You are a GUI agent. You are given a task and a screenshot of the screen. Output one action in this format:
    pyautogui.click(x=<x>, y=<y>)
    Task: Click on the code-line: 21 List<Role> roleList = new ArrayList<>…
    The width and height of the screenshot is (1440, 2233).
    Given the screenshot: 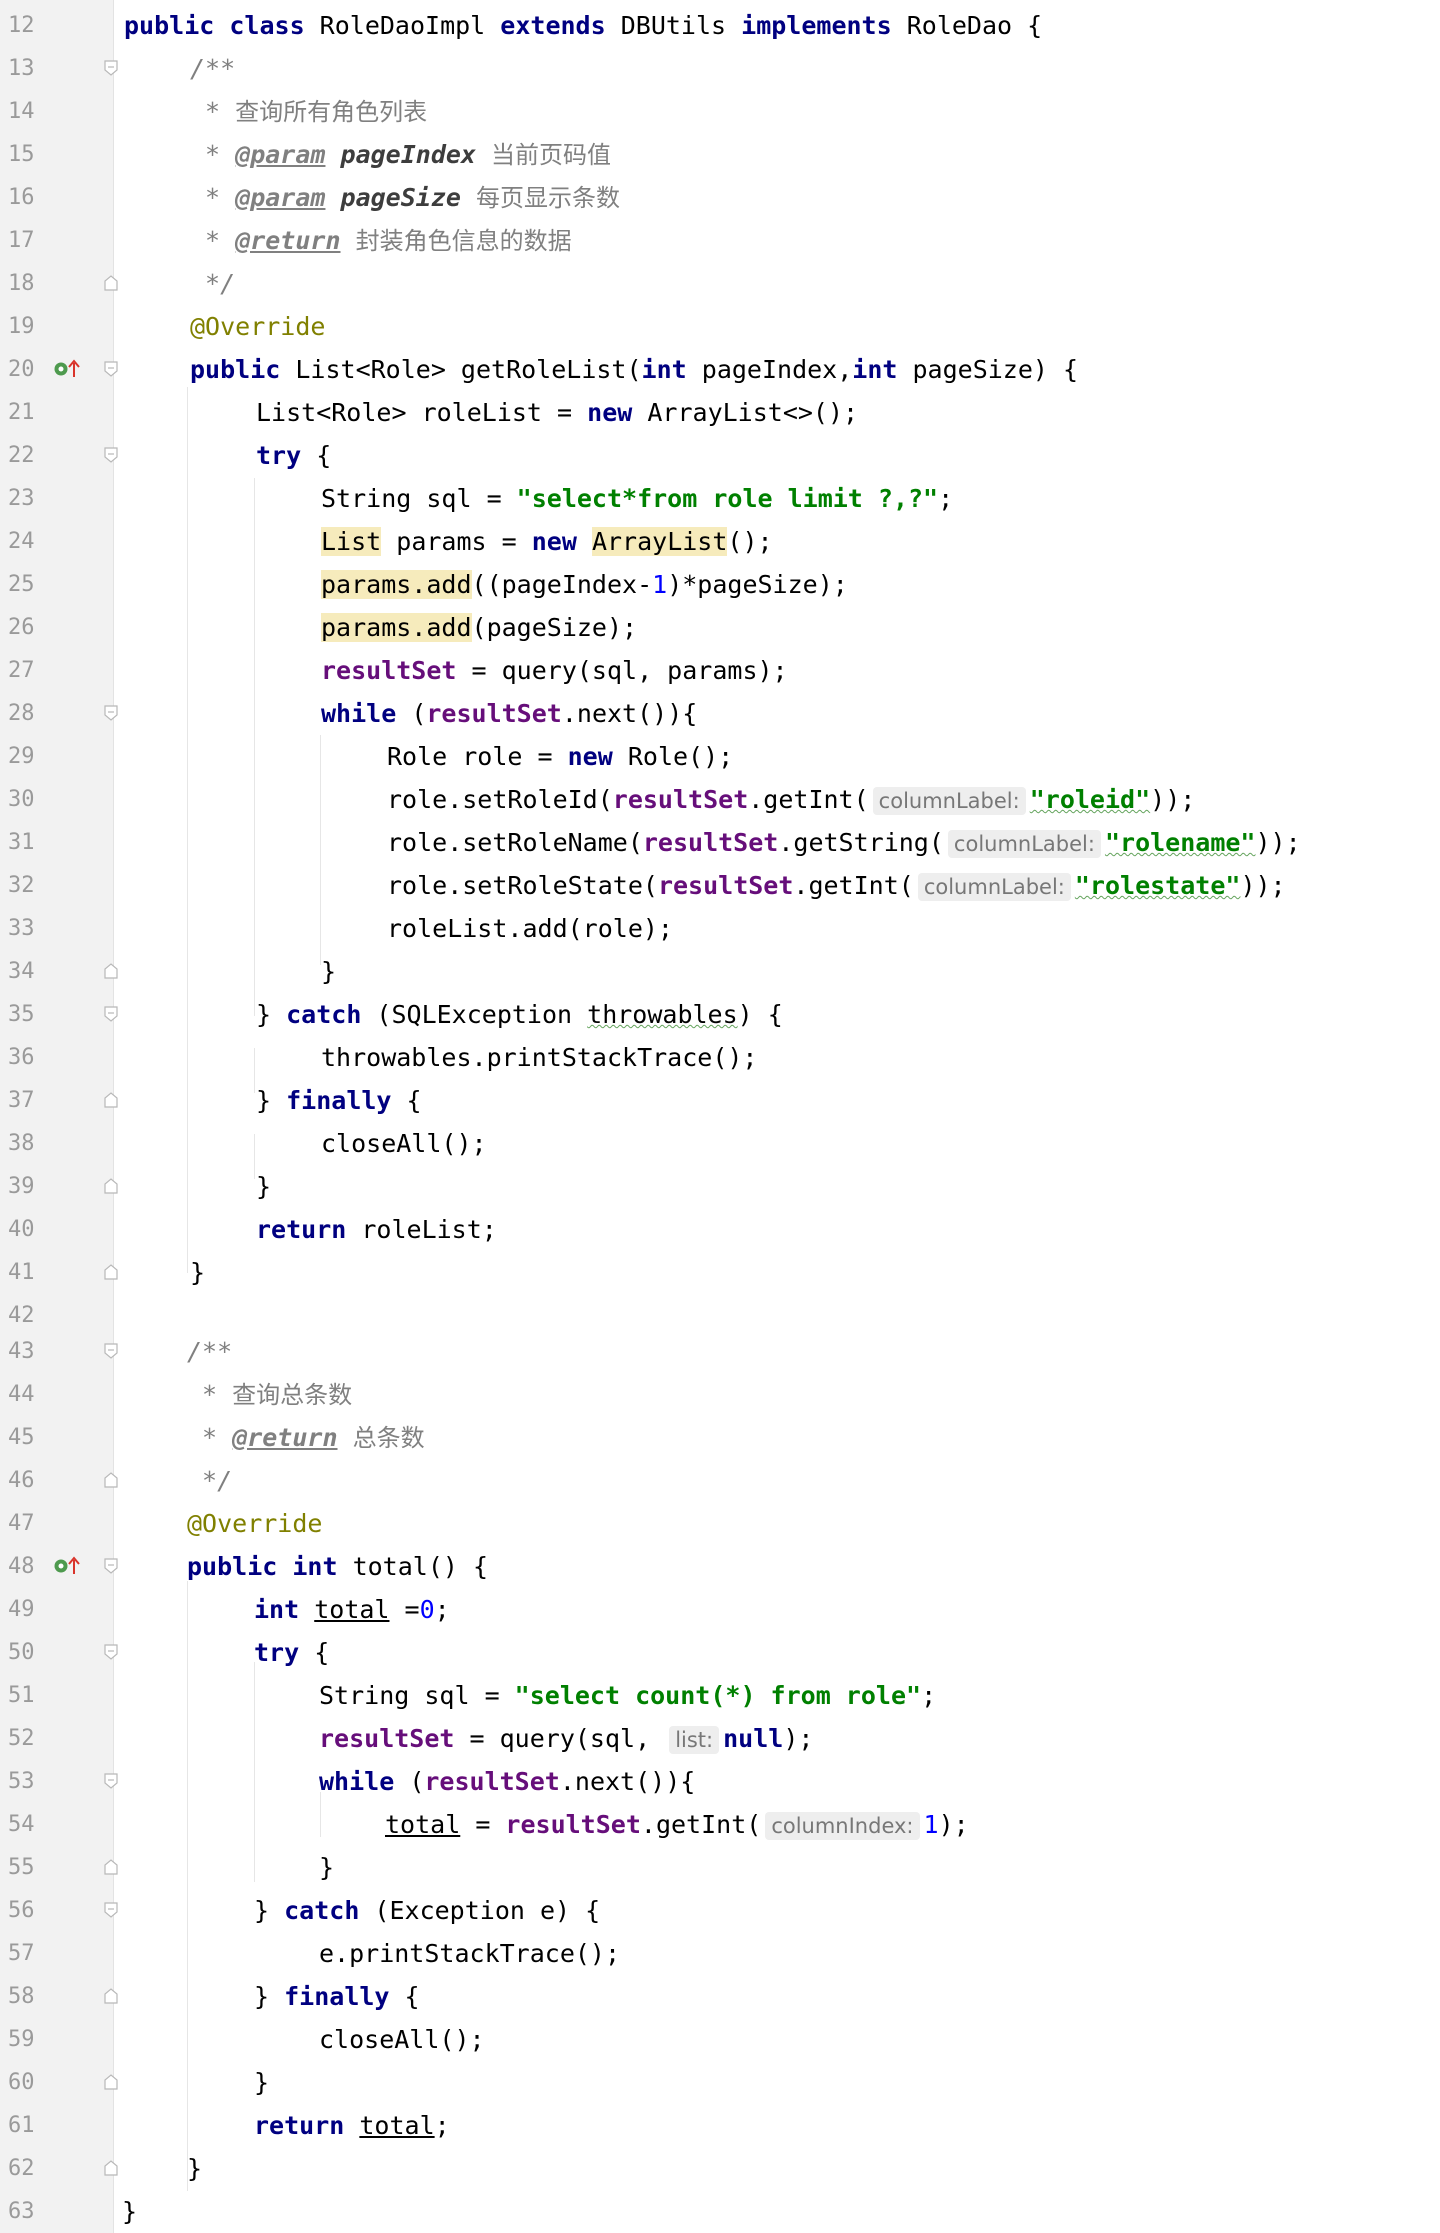 What is the action you would take?
    pyautogui.click(x=720, y=412)
    